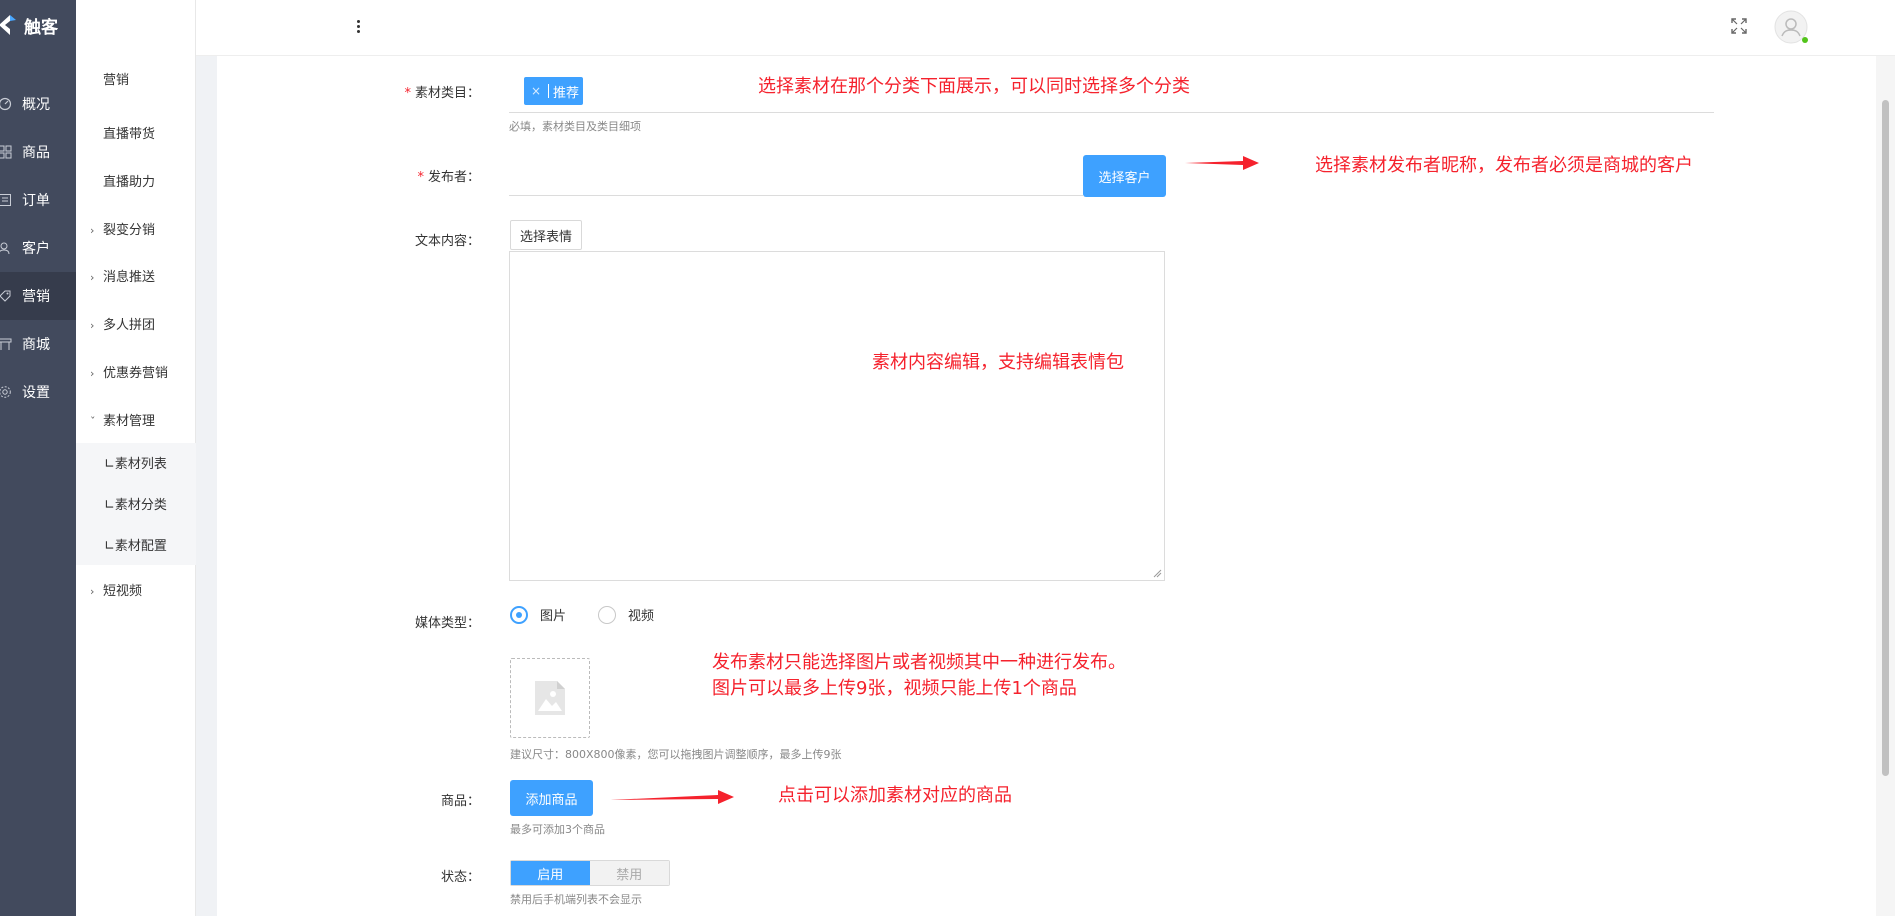  What do you see at coordinates (676, 754) in the screenshot?
I see `media-hint: 建议尺寸：800X800像素，您可以拖拽图片调整顺序，最多上传9张` at bounding box center [676, 754].